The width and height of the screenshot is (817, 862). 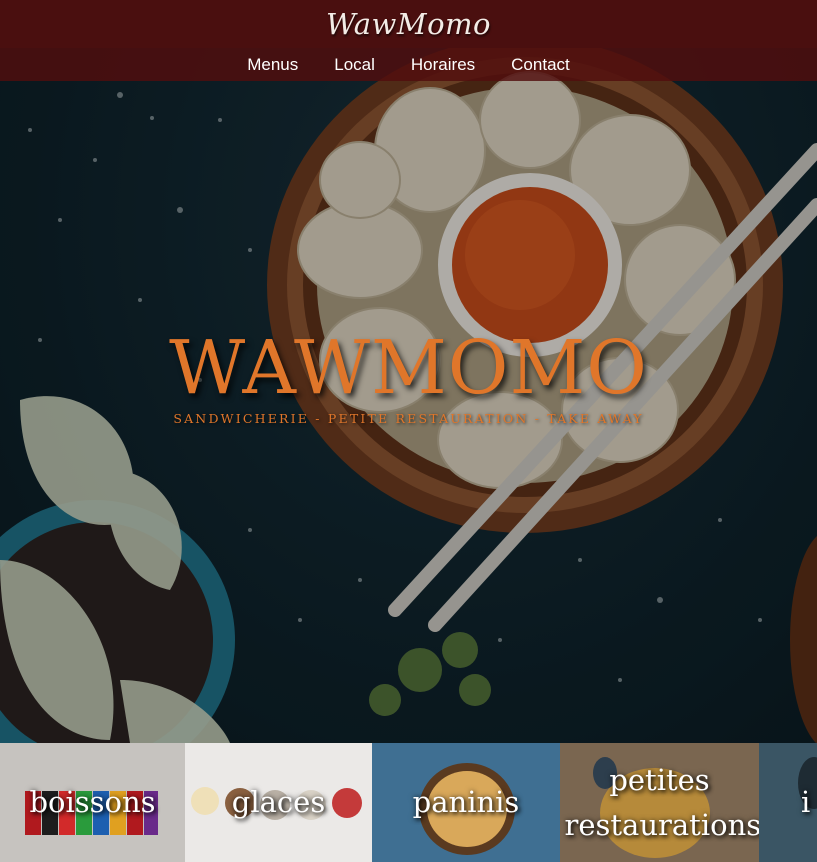 I want to click on brand-bar: WawMomo, so click(x=408, y=24).